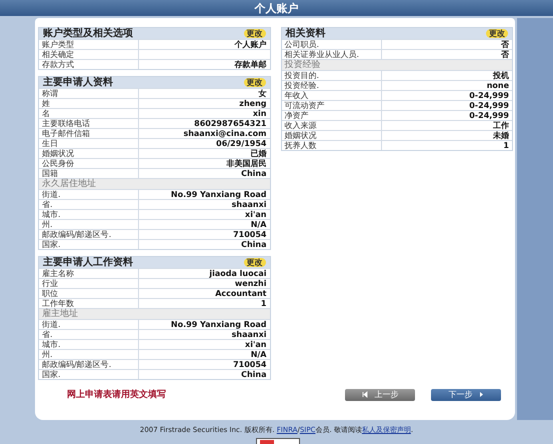 This screenshot has width=553, height=444. What do you see at coordinates (241, 143) in the screenshot?
I see `field-value: 06/29/1954` at bounding box center [241, 143].